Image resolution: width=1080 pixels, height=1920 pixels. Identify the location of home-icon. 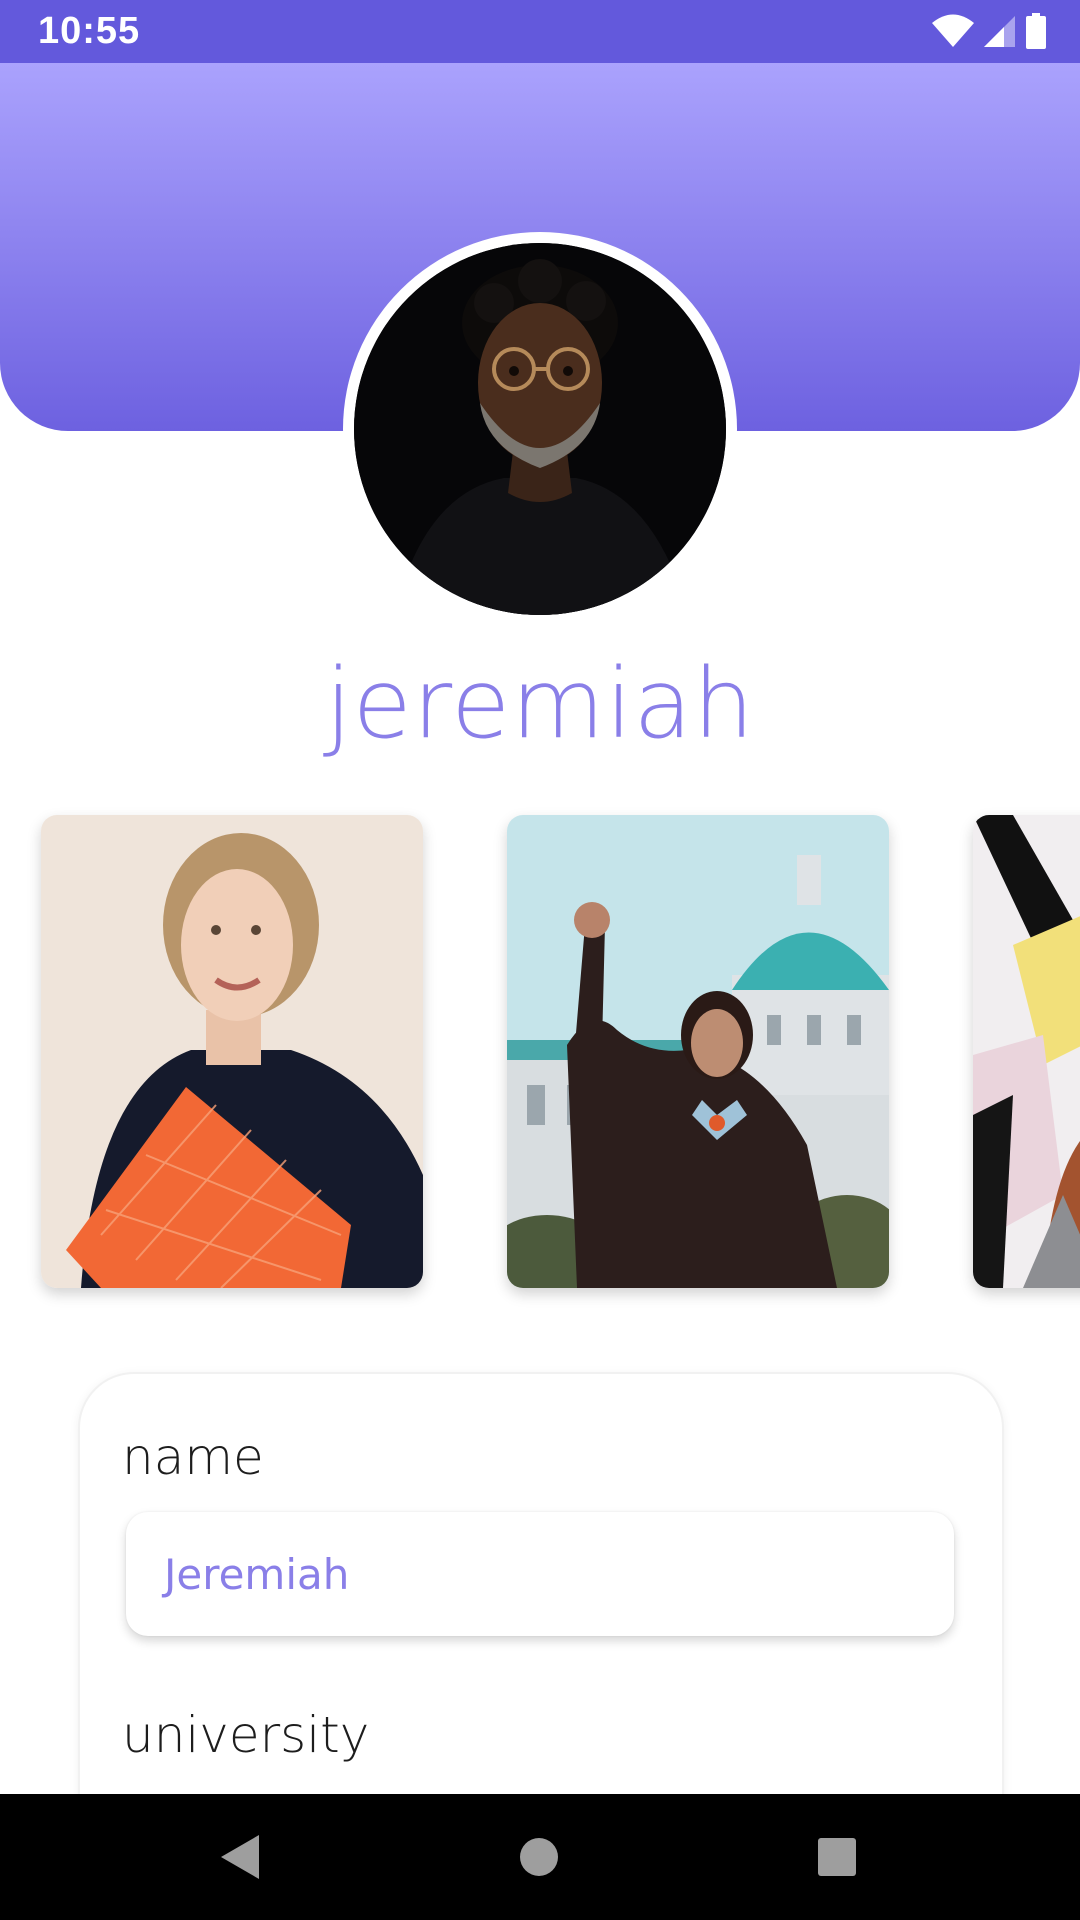
(539, 1857).